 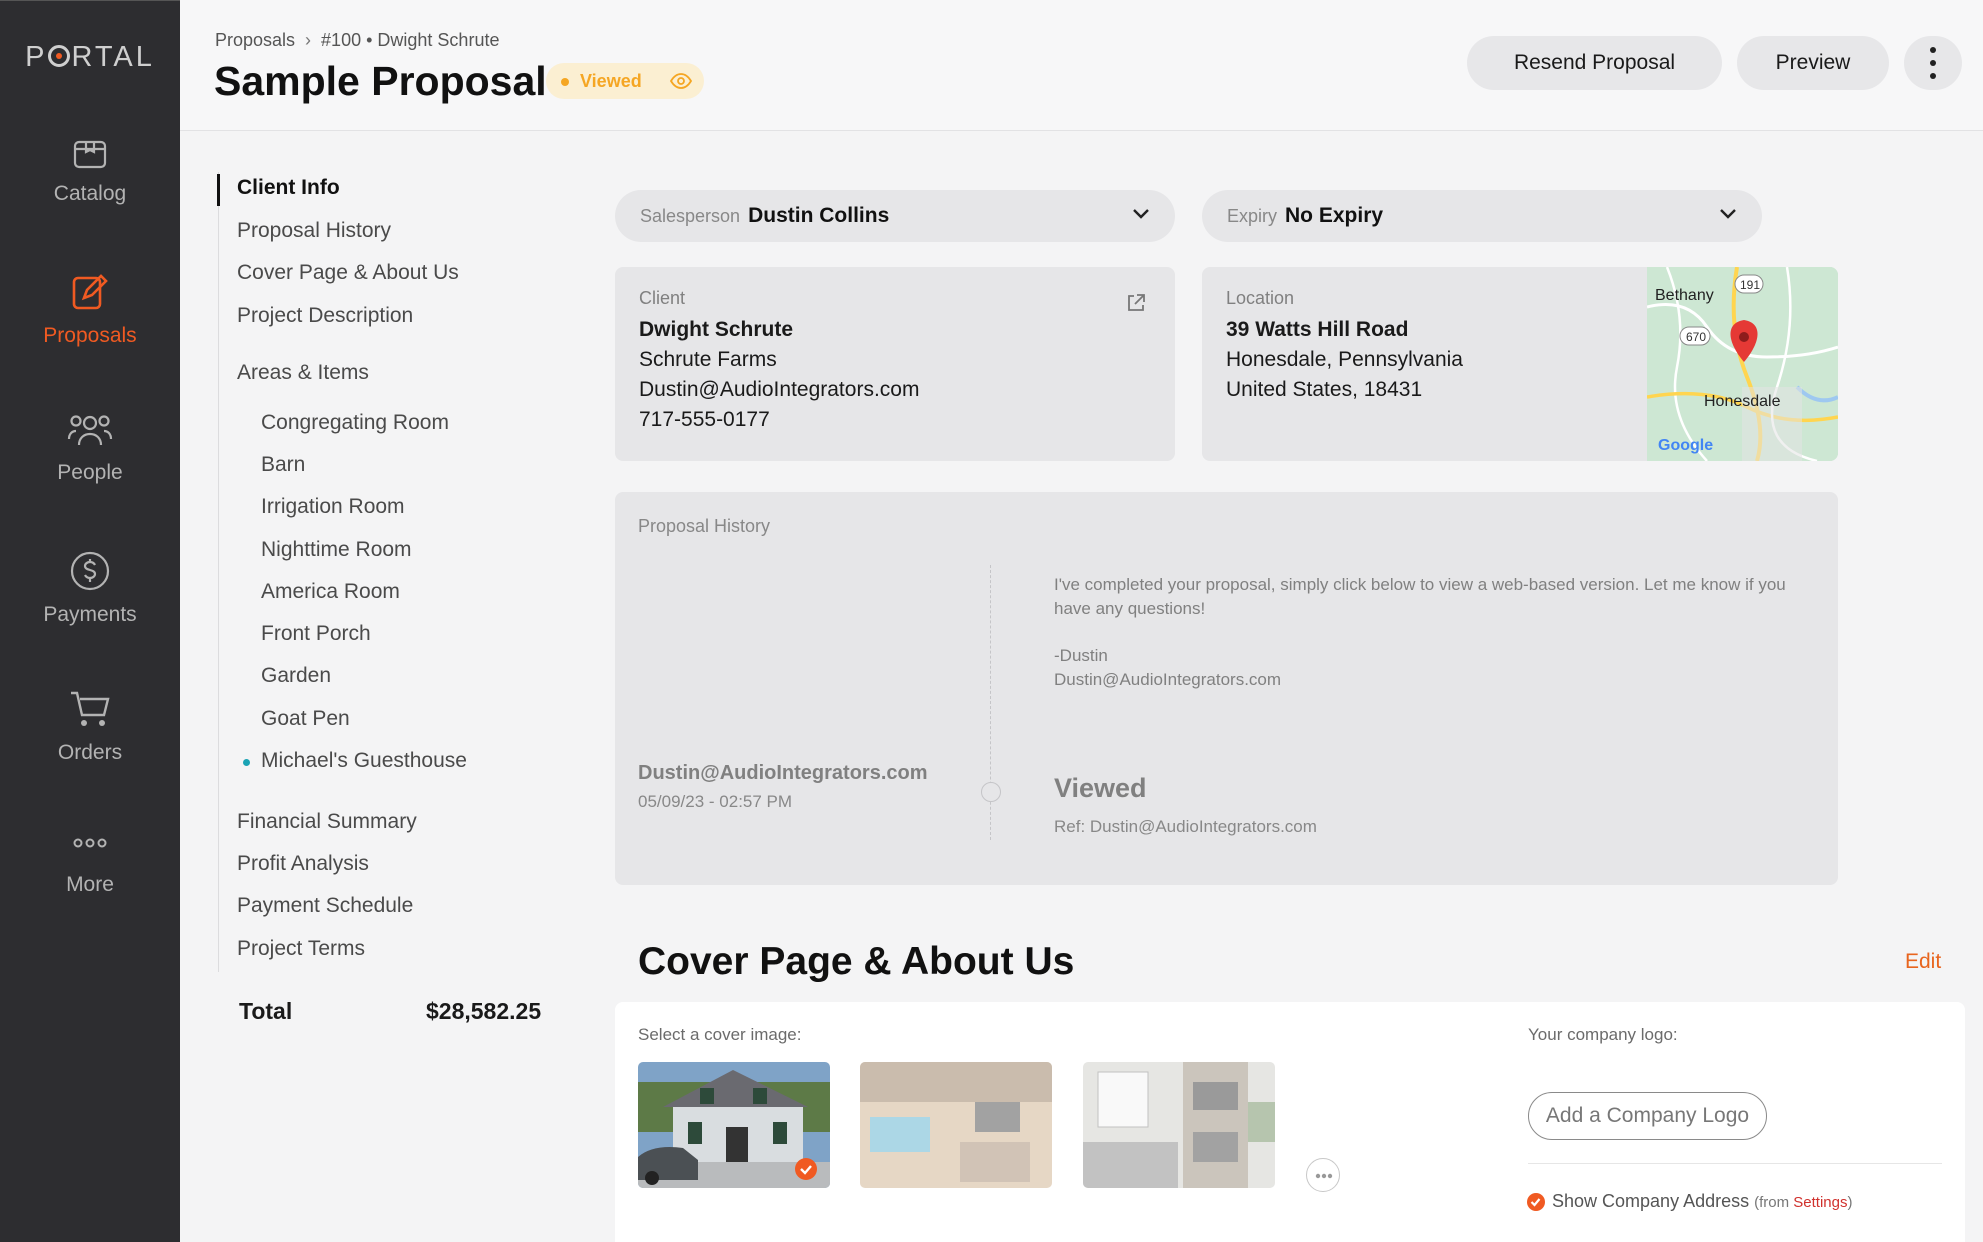 What do you see at coordinates (364, 760) in the screenshot?
I see `area-item-label: Michael's Guesthouse` at bounding box center [364, 760].